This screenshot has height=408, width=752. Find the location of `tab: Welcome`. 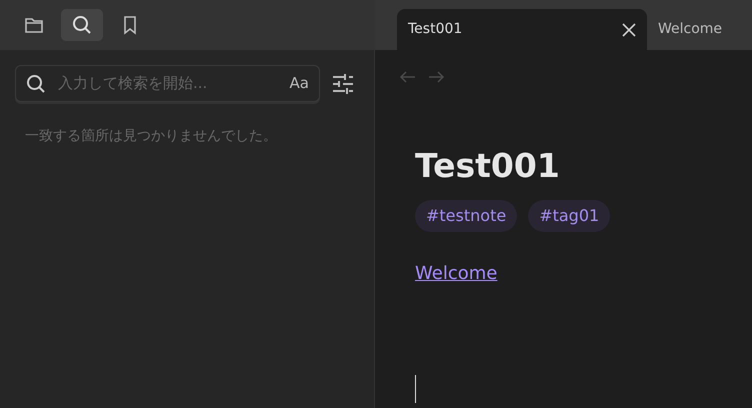

tab: Welcome is located at coordinates (690, 29).